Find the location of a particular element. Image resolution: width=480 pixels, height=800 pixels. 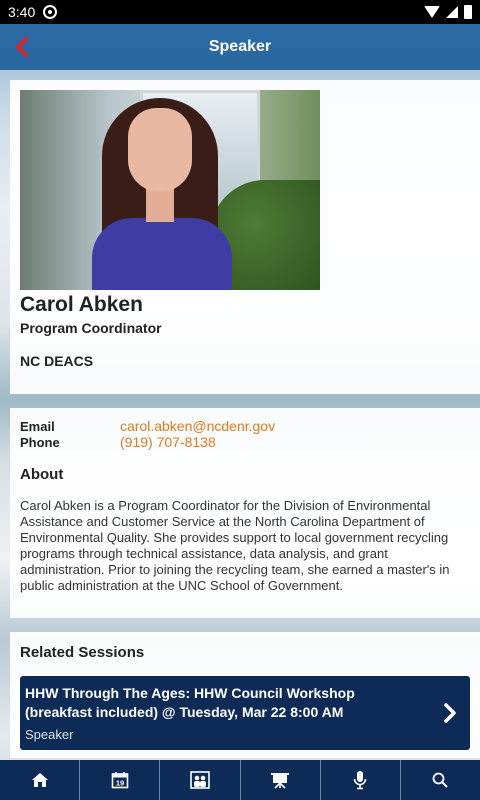

status-time: 3:40 is located at coordinates (22, 12).